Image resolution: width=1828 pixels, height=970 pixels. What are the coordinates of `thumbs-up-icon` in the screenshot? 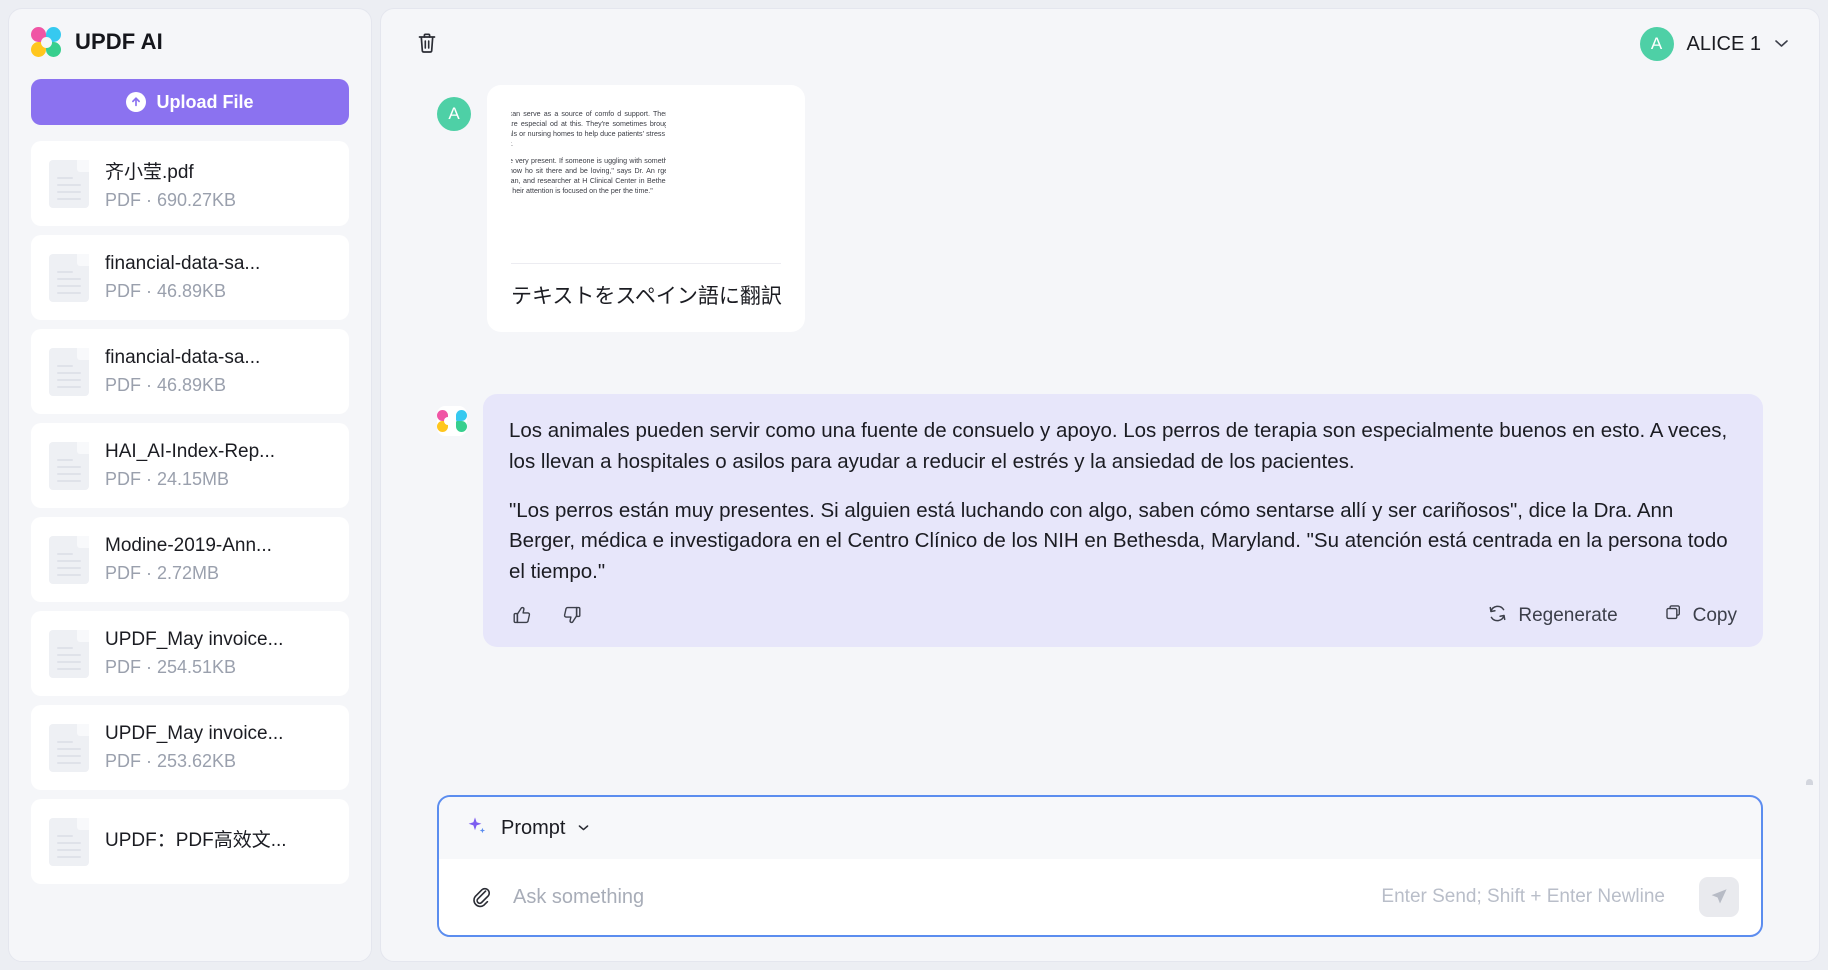 It's located at (522, 616).